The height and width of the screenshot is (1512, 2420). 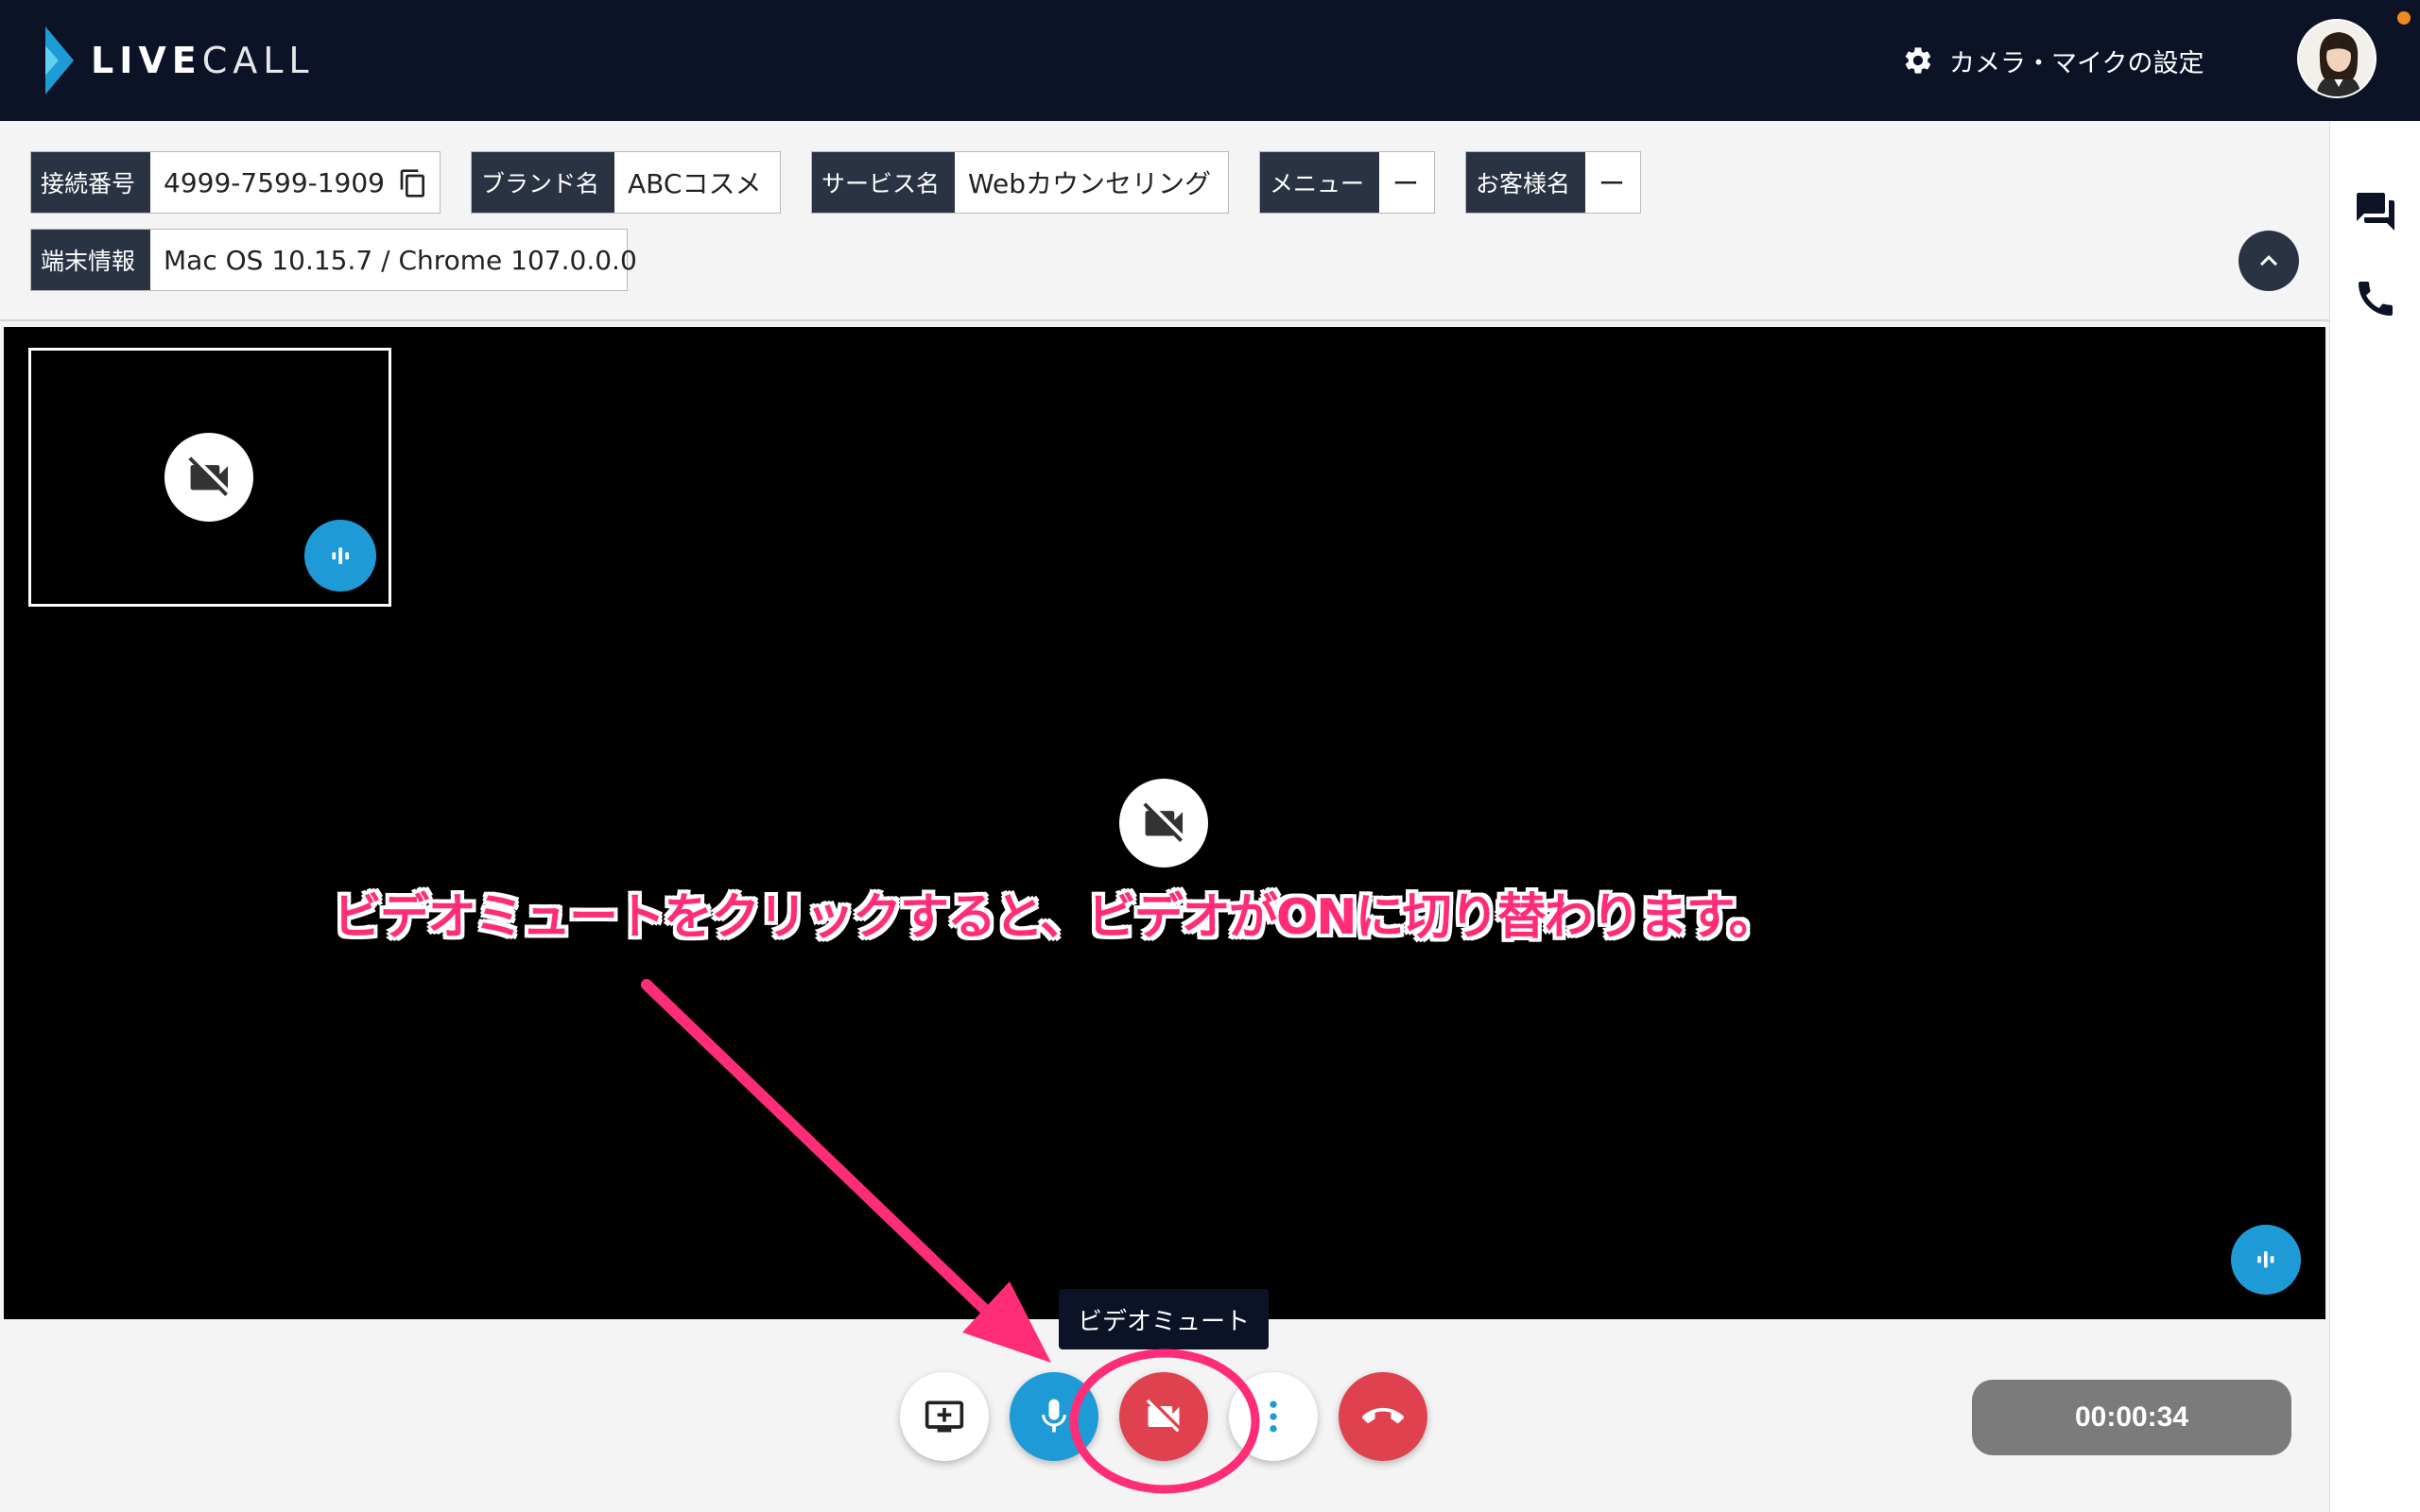 I want to click on service-name-field: サービス名 Webカウンセリング, so click(x=1020, y=182).